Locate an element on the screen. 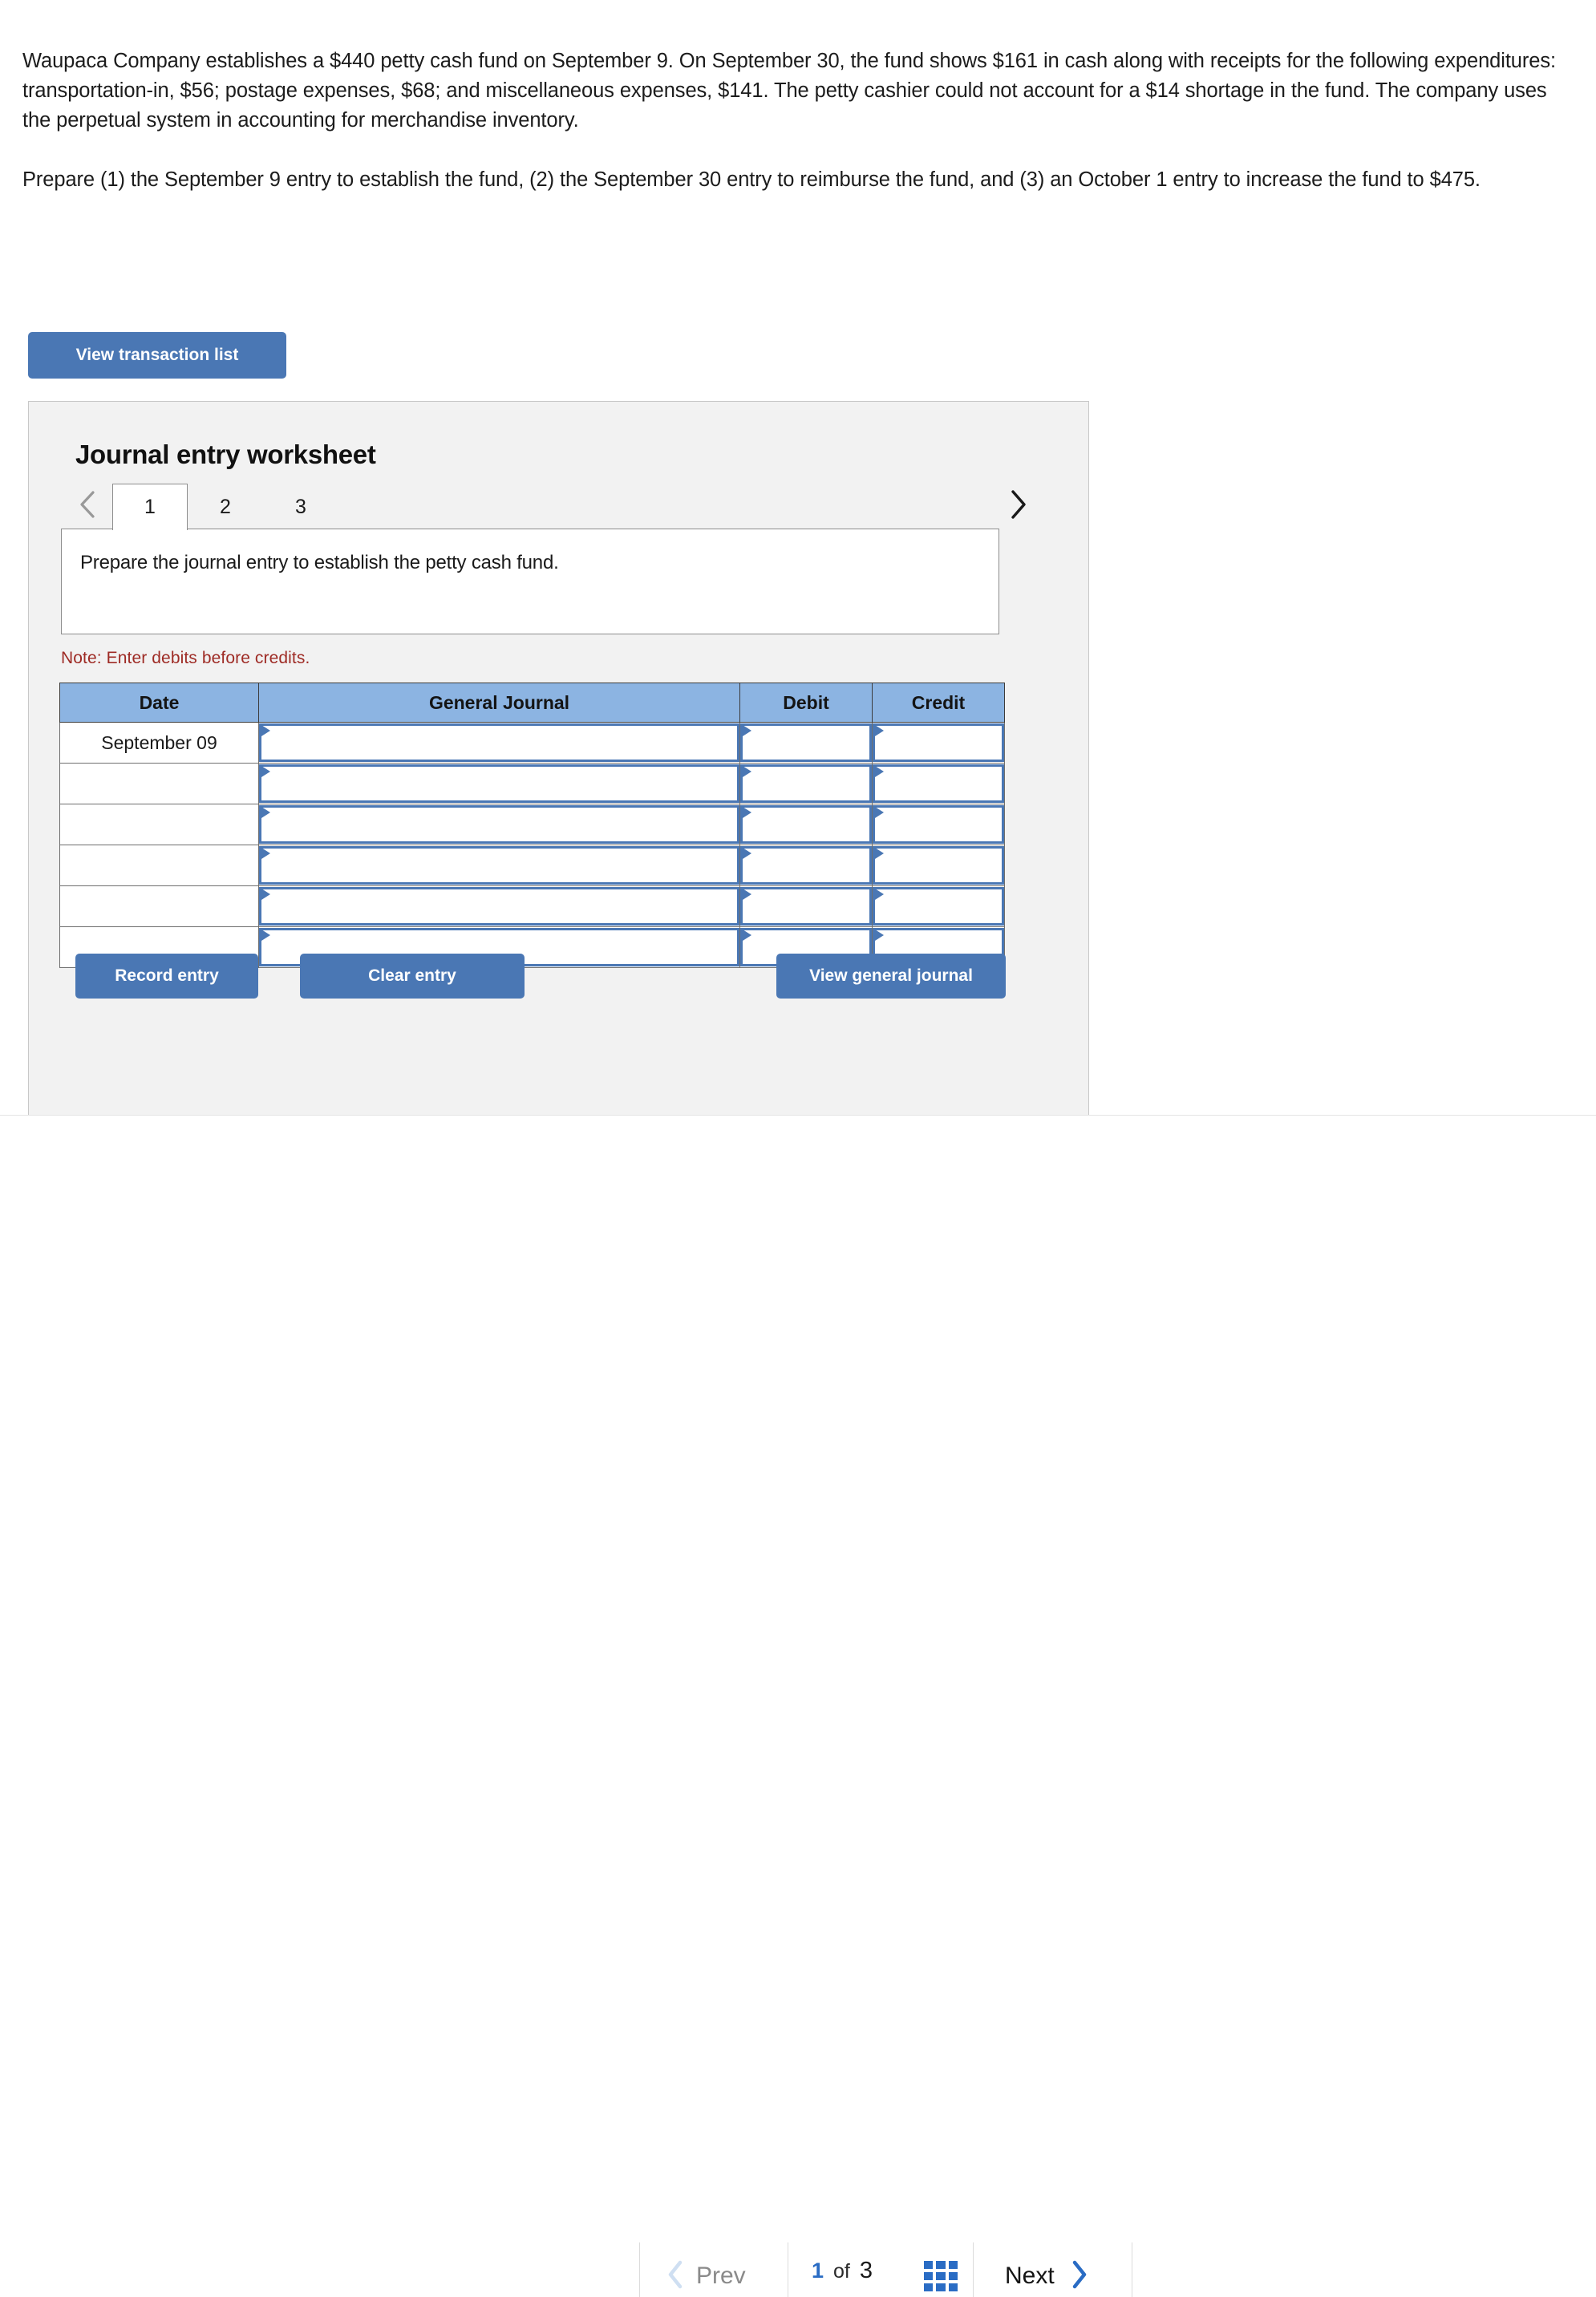  prev-button: Prev is located at coordinates (706, 2276).